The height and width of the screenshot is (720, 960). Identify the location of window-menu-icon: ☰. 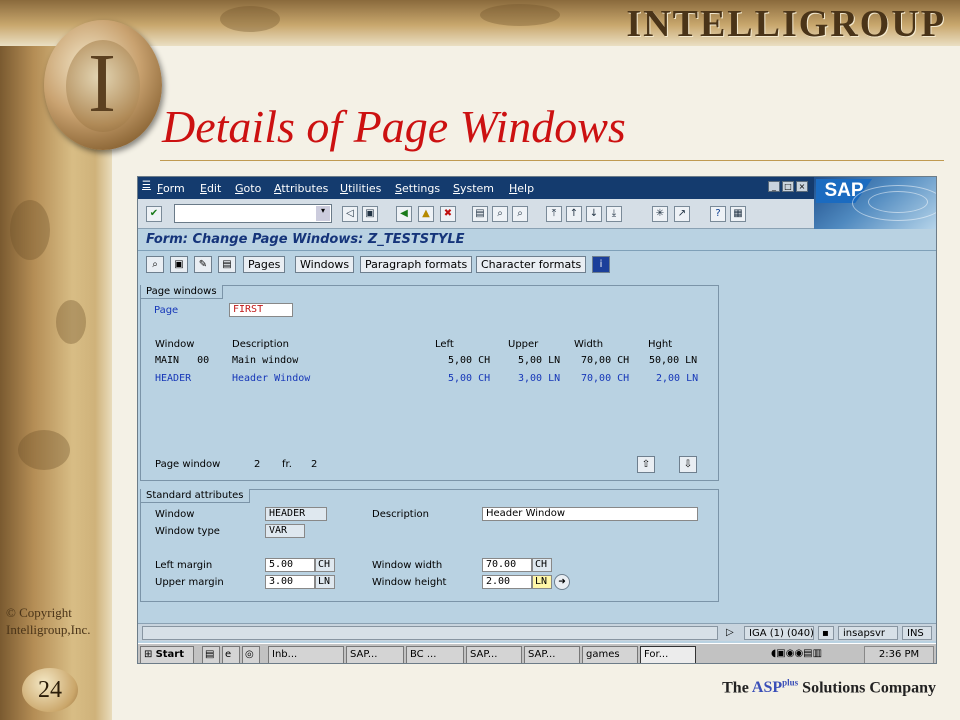
(146, 185).